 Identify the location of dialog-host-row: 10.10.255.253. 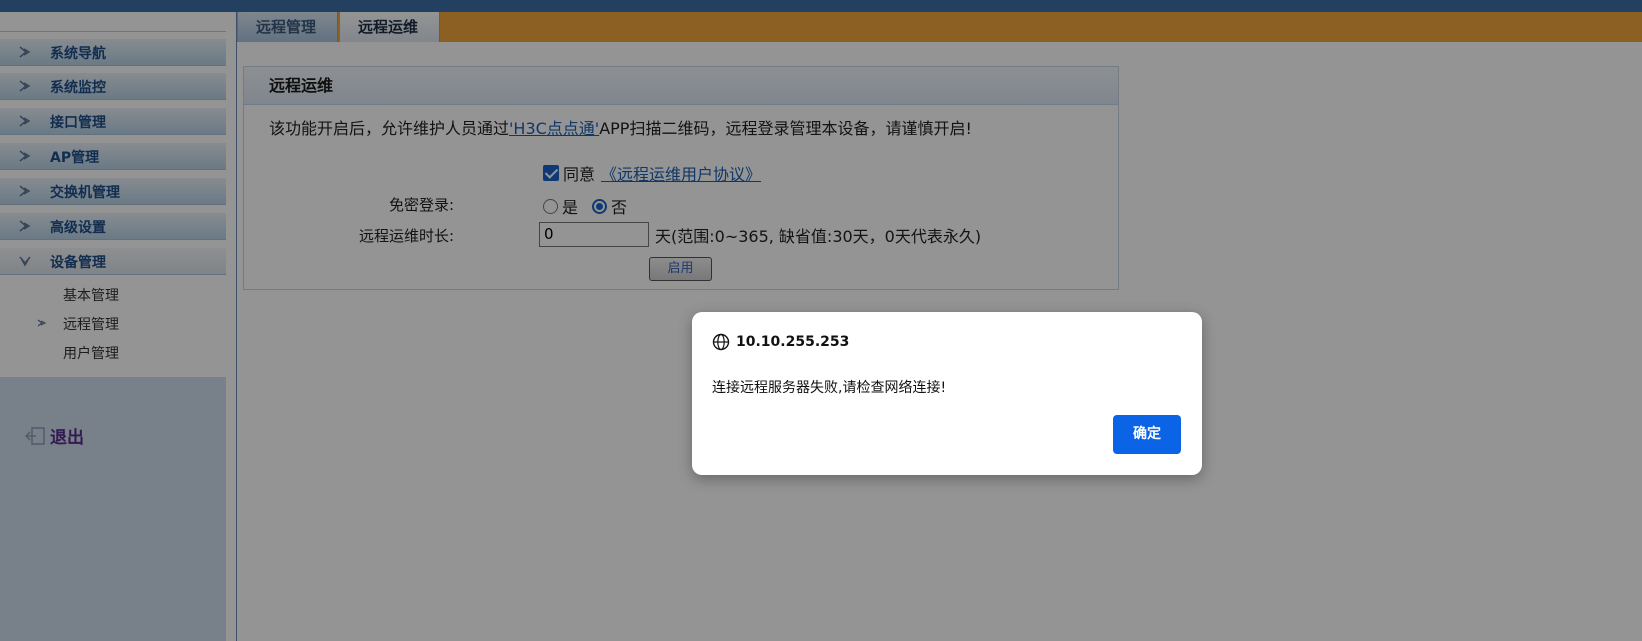
(780, 342).